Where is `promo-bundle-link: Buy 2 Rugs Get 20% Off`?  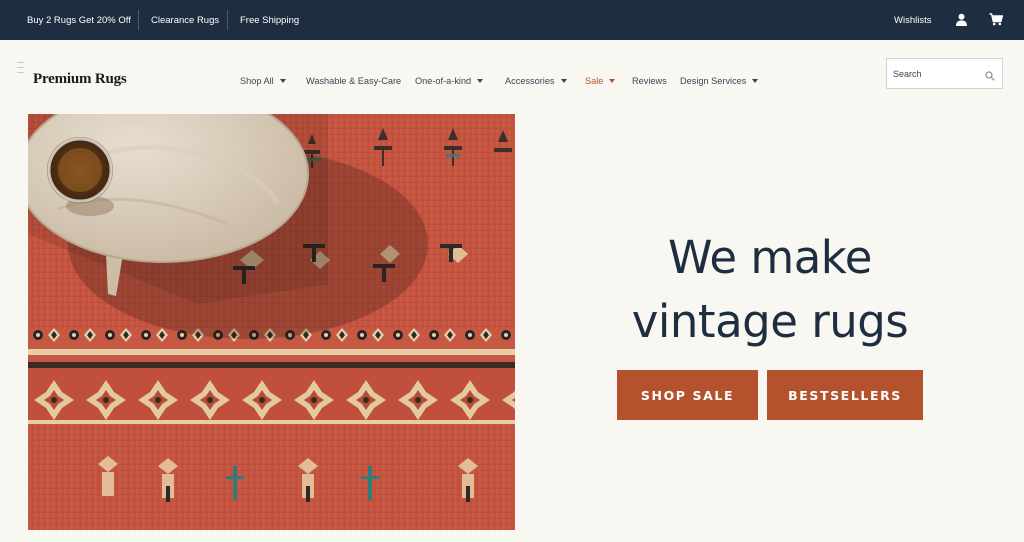 promo-bundle-link: Buy 2 Rugs Get 20% Off is located at coordinates (79, 20).